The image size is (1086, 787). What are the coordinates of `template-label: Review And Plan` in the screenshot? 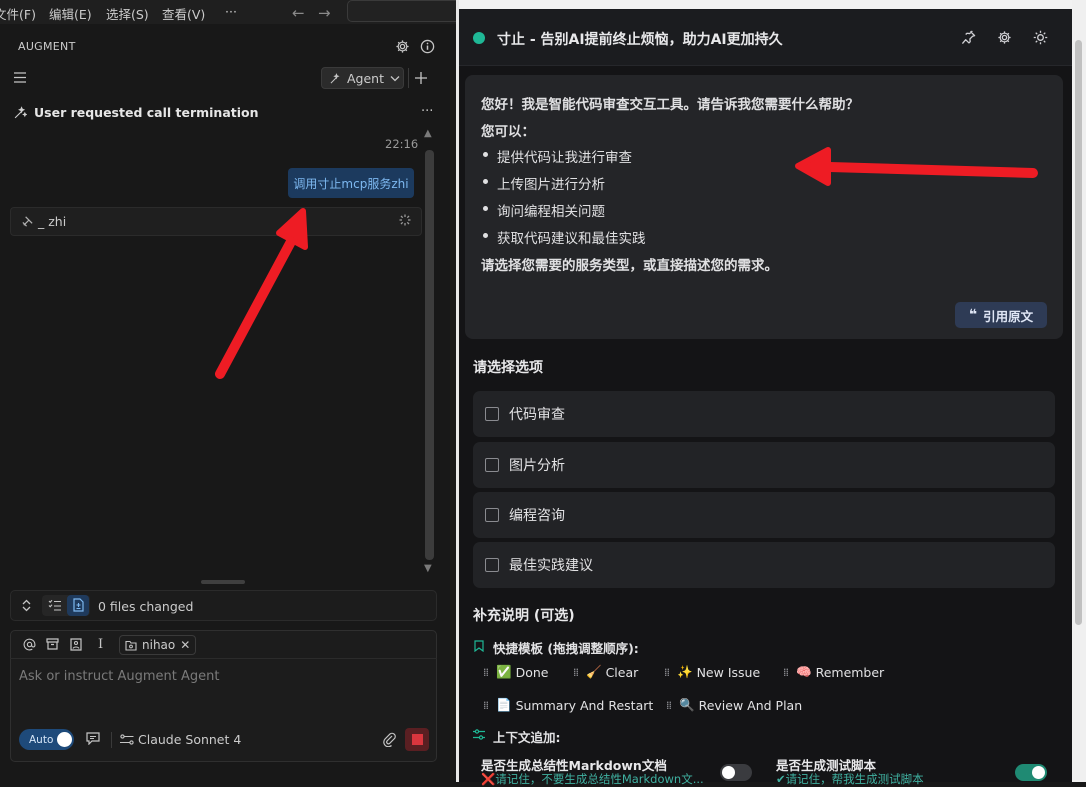 It's located at (750, 705).